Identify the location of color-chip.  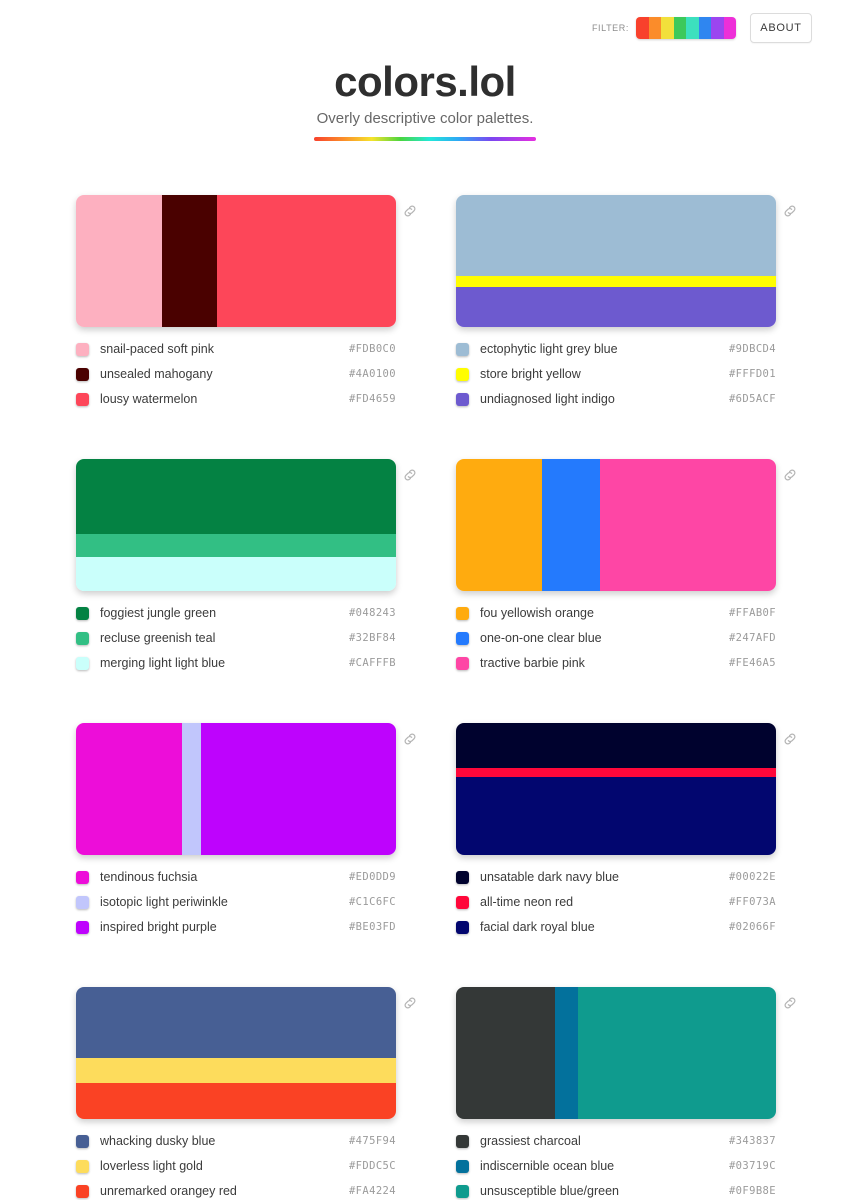
(82, 374).